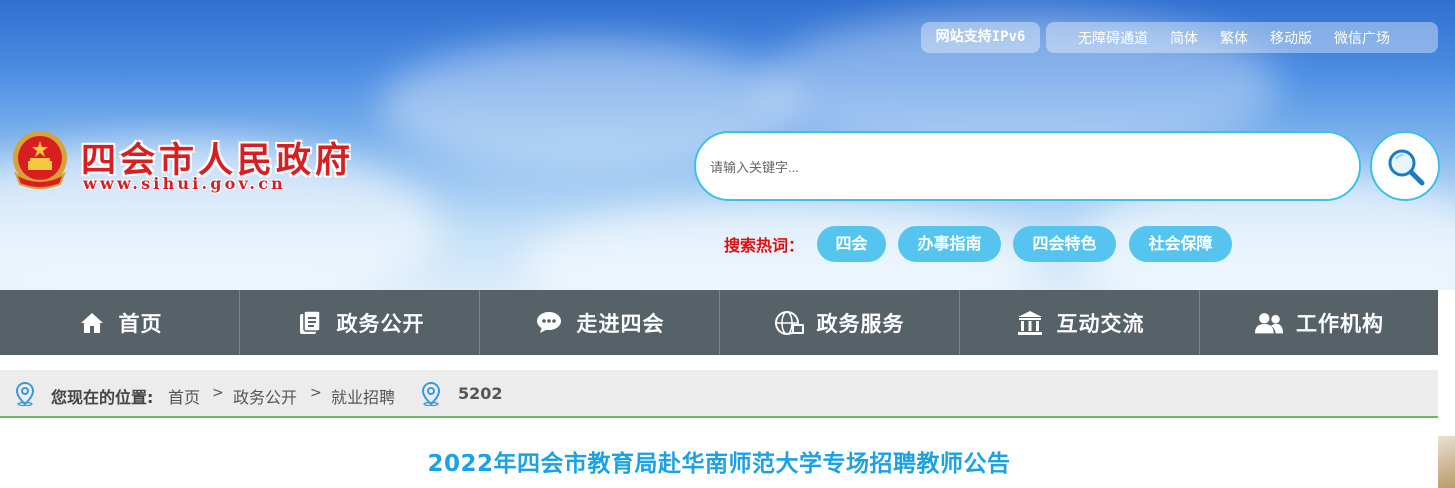 This screenshot has width=1455, height=488. What do you see at coordinates (92, 323) in the screenshot?
I see `home-icon` at bounding box center [92, 323].